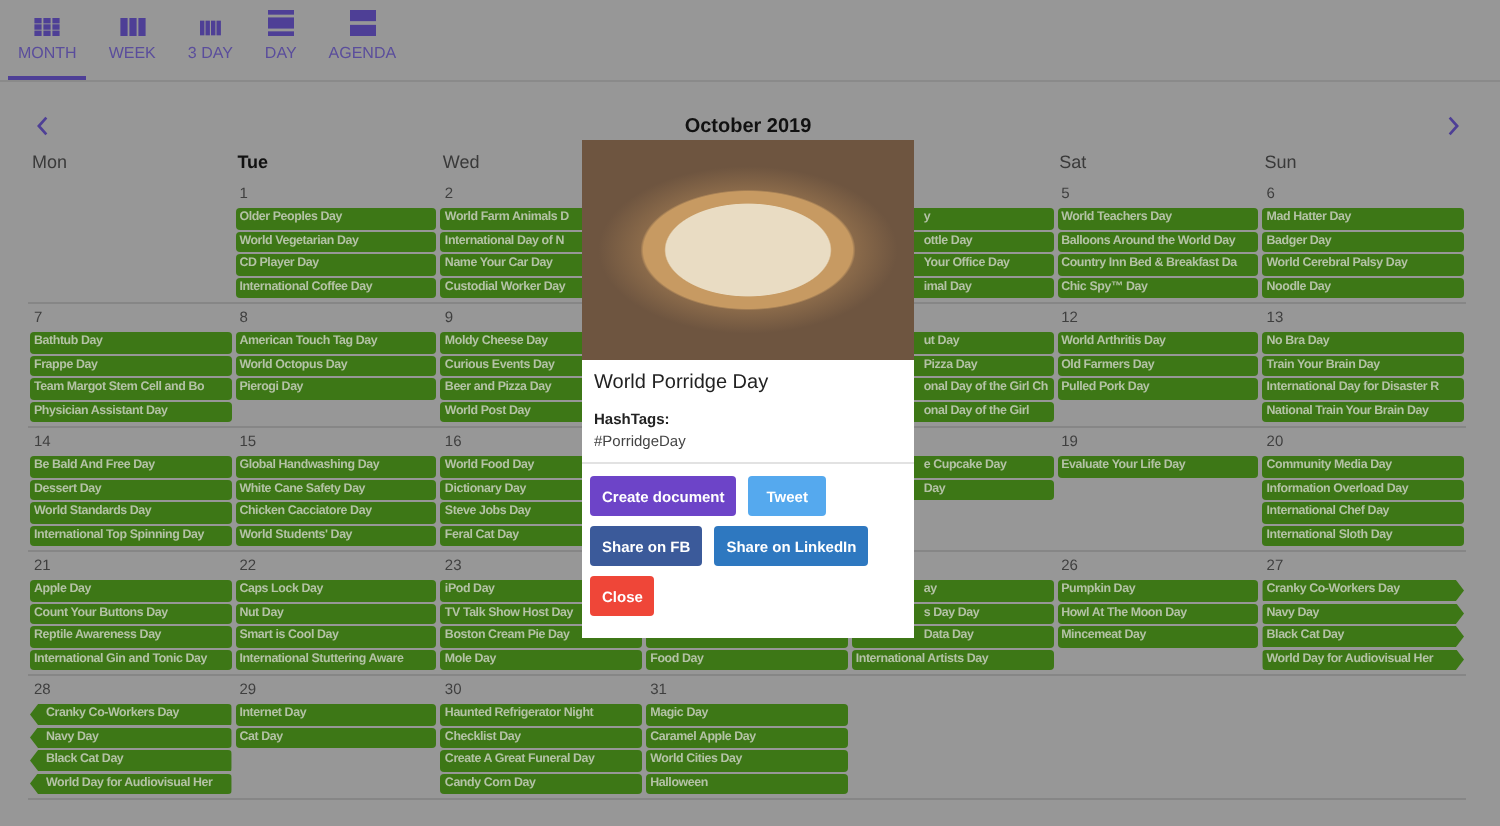  What do you see at coordinates (253, 162) in the screenshot?
I see `weekday-label: Tue` at bounding box center [253, 162].